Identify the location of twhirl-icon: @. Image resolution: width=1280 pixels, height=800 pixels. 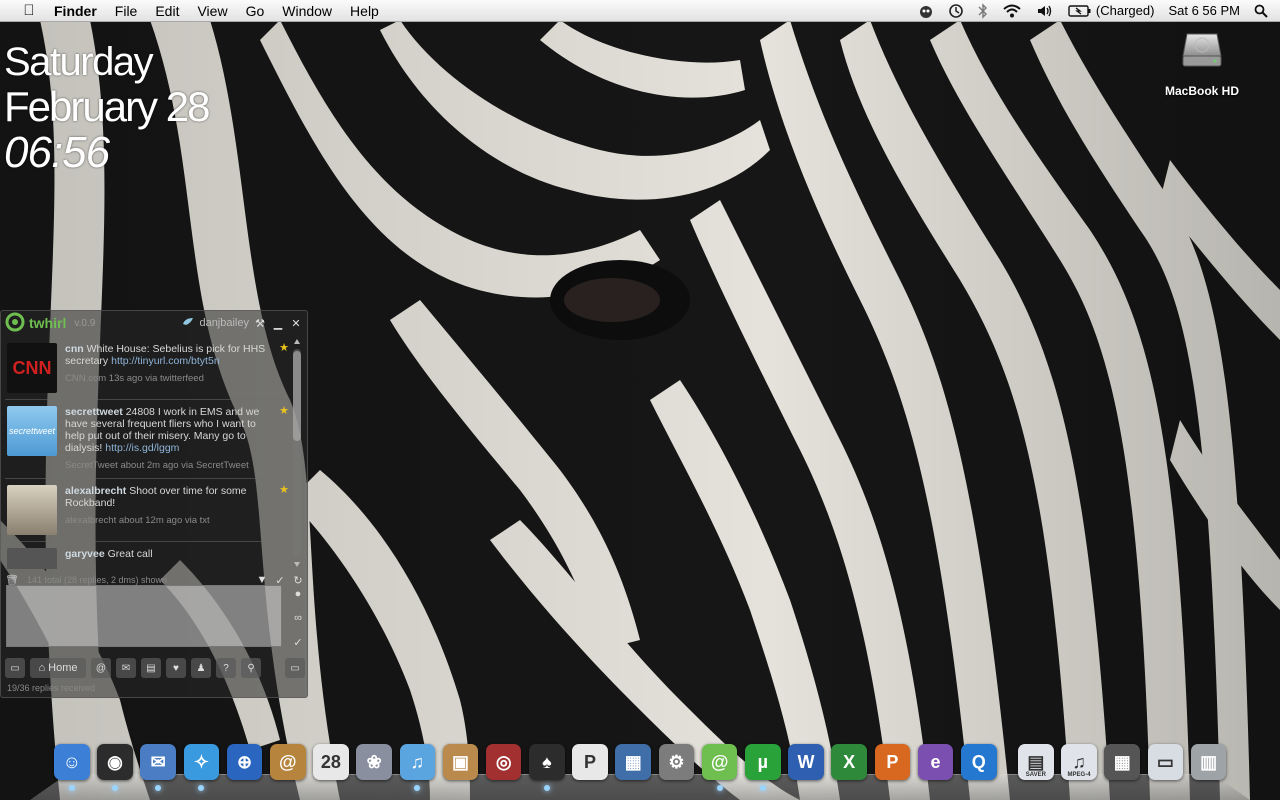
(719, 767).